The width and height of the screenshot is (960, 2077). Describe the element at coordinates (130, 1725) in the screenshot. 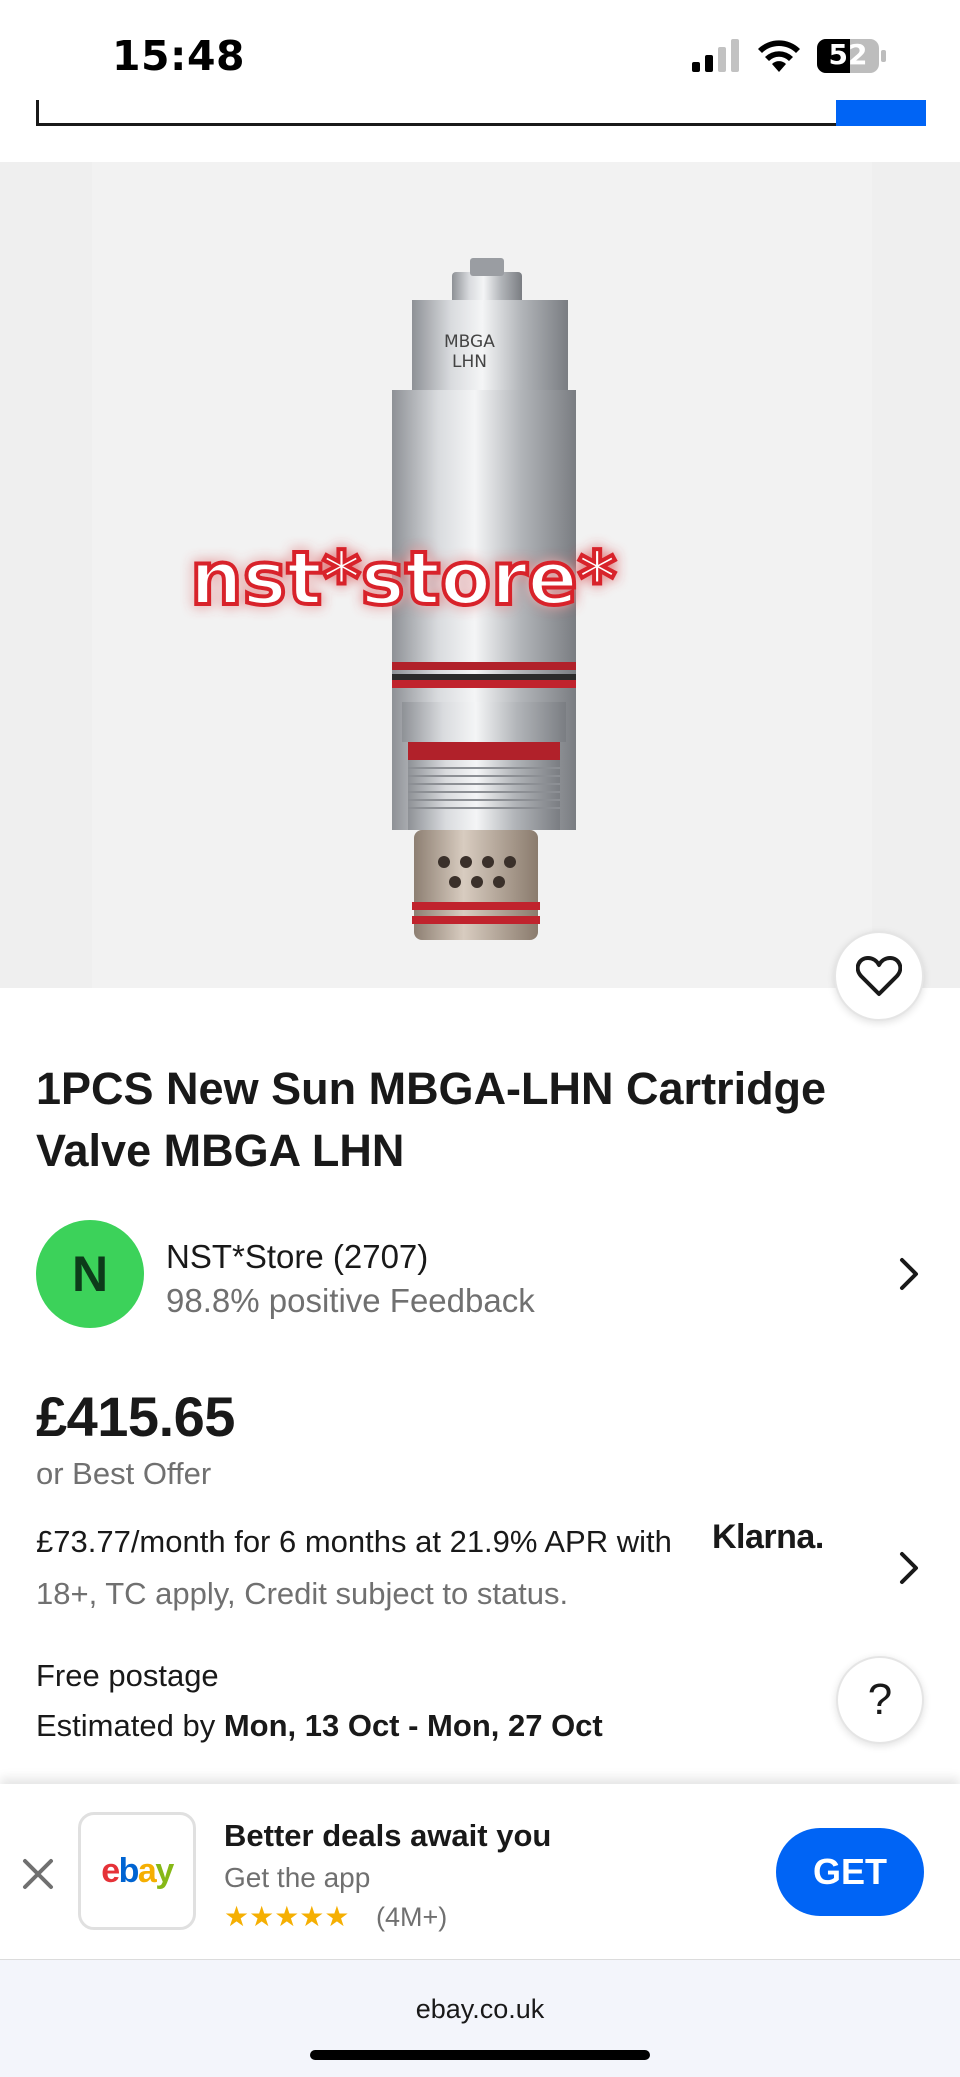

I see `estimate-prefix: Estimated by` at that location.